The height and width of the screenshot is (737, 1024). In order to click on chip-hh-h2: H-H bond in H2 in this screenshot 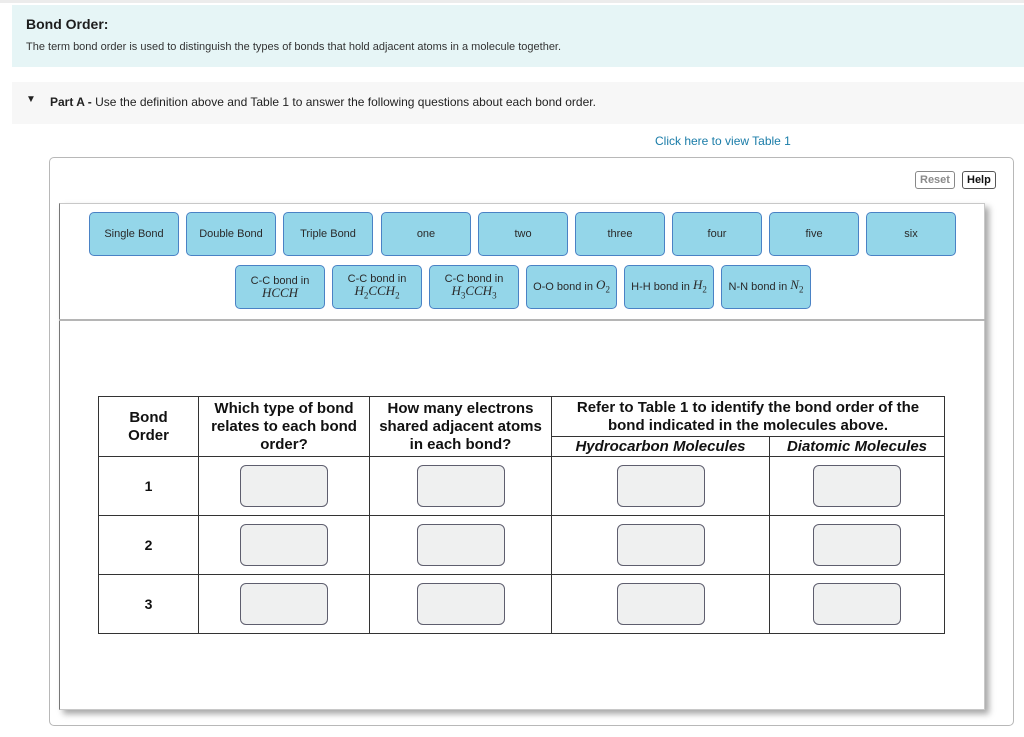, I will do `click(669, 287)`.